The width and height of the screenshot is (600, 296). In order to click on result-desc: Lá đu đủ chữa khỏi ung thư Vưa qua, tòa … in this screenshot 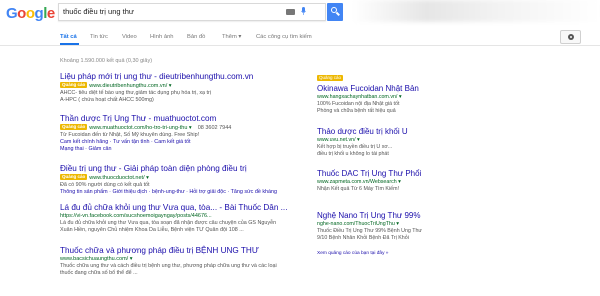, I will do `click(168, 223)`.